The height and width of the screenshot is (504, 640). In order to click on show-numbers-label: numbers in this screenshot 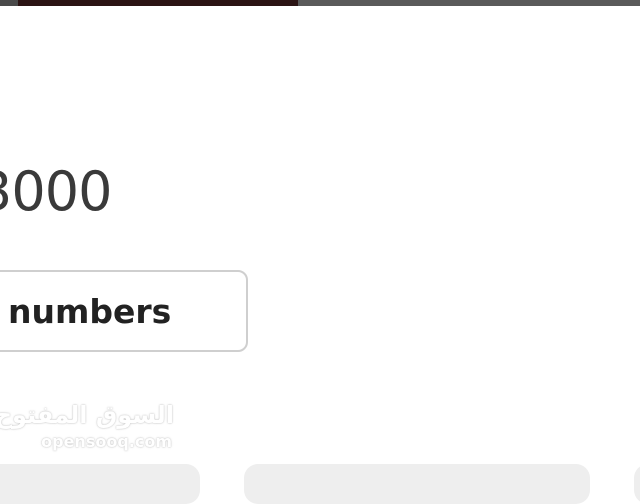, I will do `click(90, 311)`.